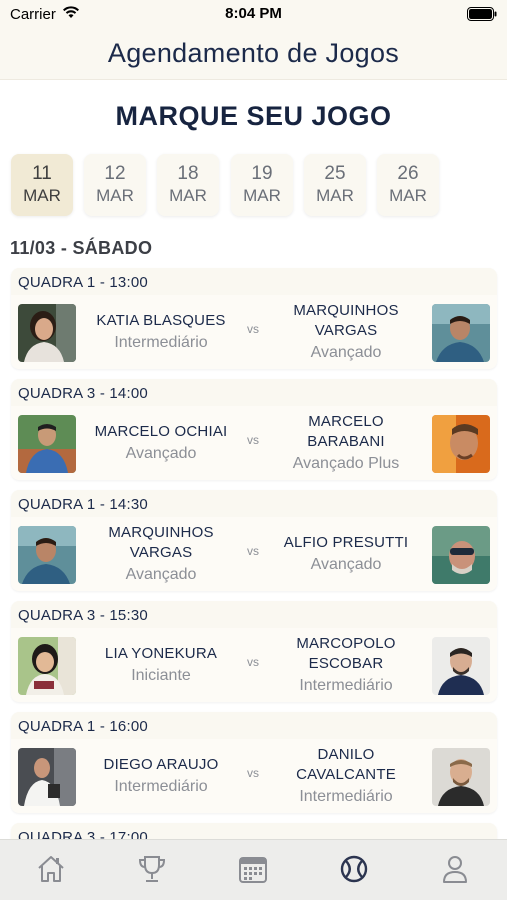 This screenshot has width=507, height=900. Describe the element at coordinates (161, 776) in the screenshot. I see `player-left: DIEGO ARAUJO Intermediário` at that location.